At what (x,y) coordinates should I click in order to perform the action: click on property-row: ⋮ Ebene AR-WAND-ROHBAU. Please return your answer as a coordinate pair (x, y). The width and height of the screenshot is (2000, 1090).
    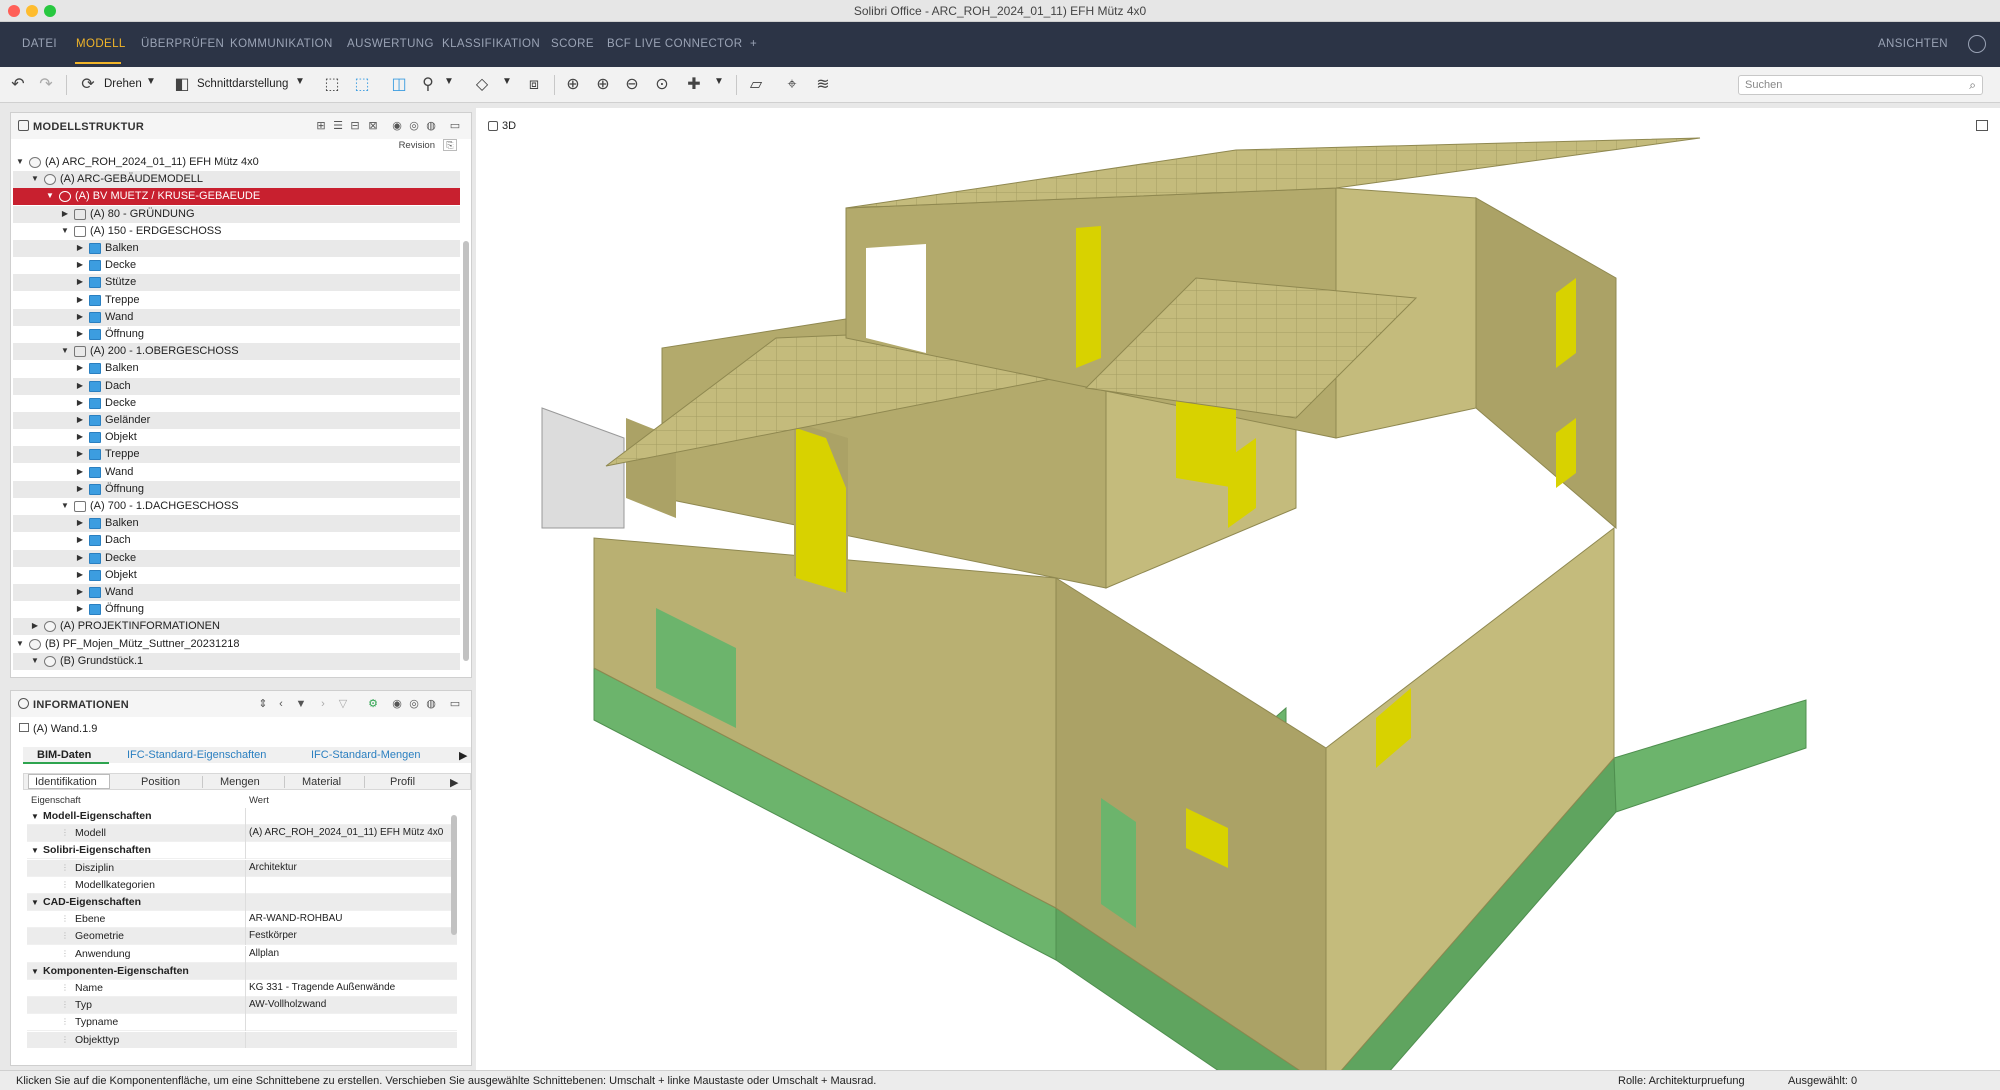
    Looking at the image, I should click on (242, 920).